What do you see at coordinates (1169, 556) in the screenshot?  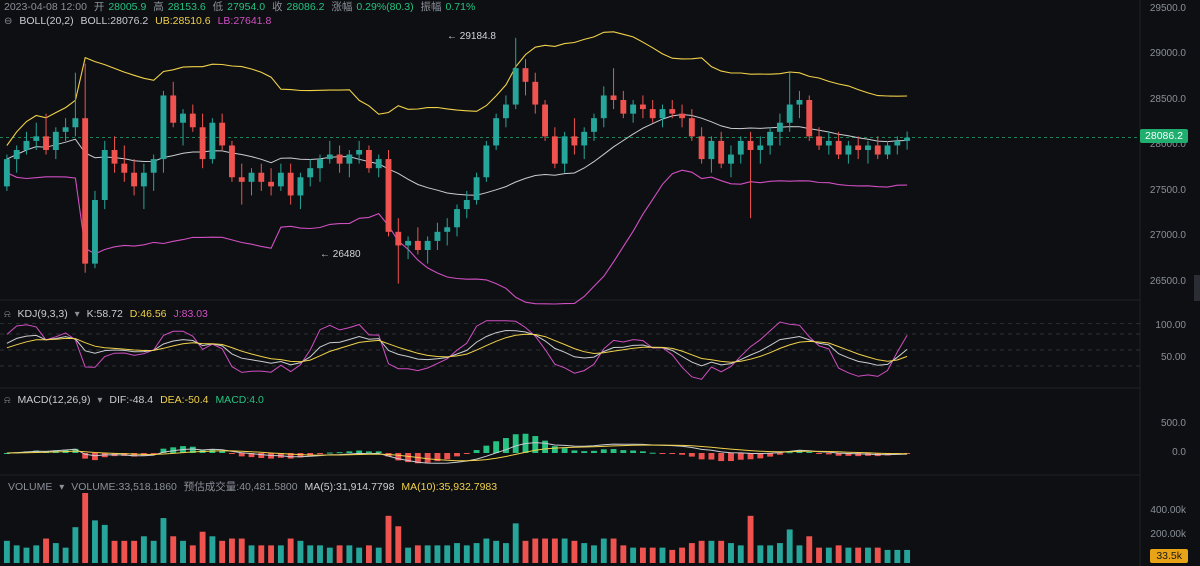 I see `current-volume-tag: 33.5k` at bounding box center [1169, 556].